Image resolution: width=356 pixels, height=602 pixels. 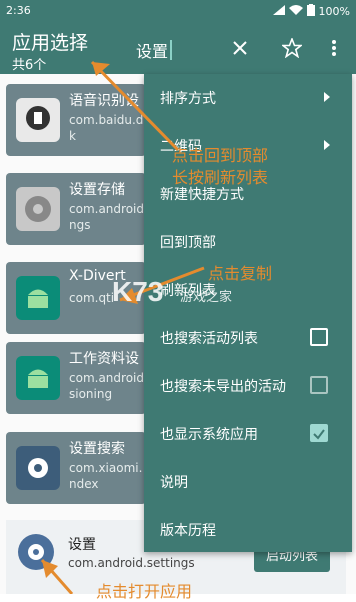 I want to click on watermark-site: 游戏之家, so click(x=206, y=297).